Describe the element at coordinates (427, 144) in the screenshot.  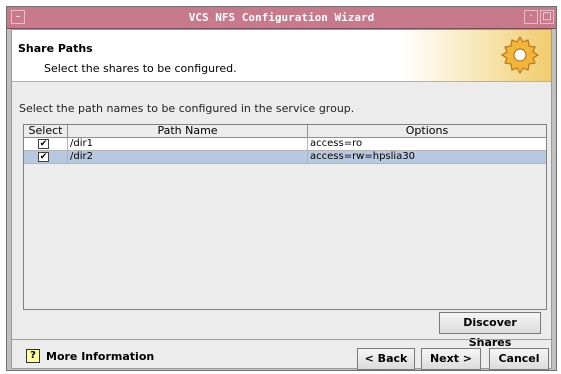
I see `options-cell: access=ro` at that location.